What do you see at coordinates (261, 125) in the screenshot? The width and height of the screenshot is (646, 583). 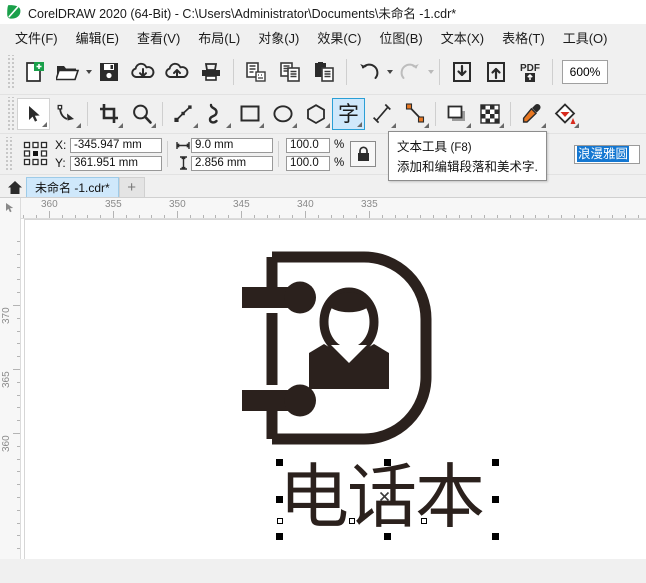 I see `rectangle-tool-flyout-arrow` at bounding box center [261, 125].